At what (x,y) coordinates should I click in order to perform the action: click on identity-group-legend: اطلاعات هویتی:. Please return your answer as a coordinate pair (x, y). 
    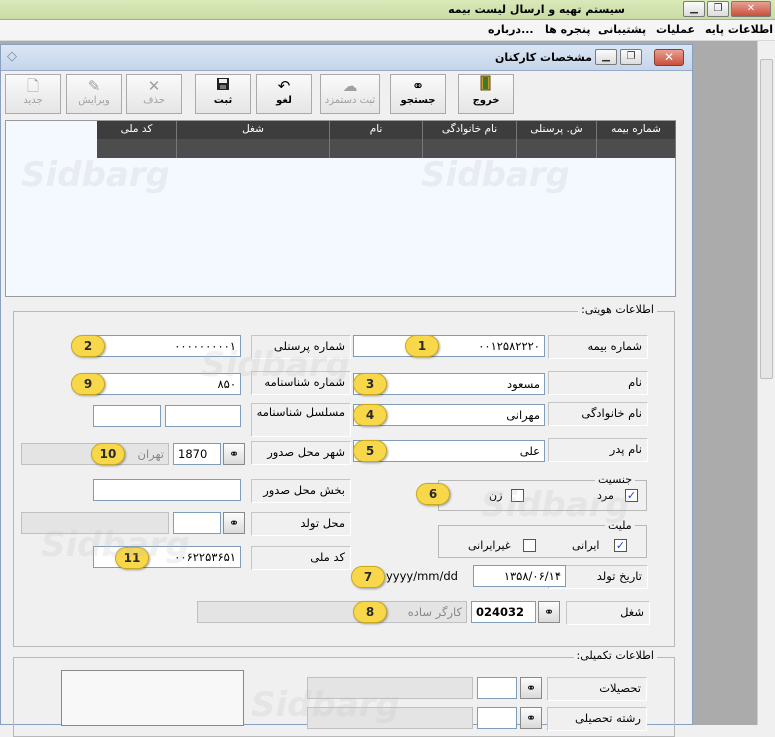
    Looking at the image, I should click on (617, 309).